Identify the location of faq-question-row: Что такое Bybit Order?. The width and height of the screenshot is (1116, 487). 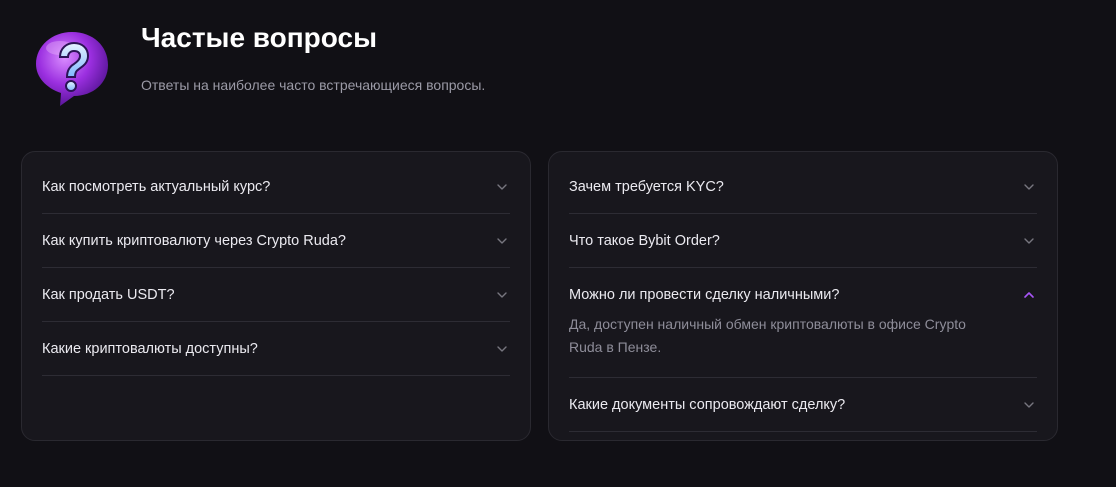
(803, 240).